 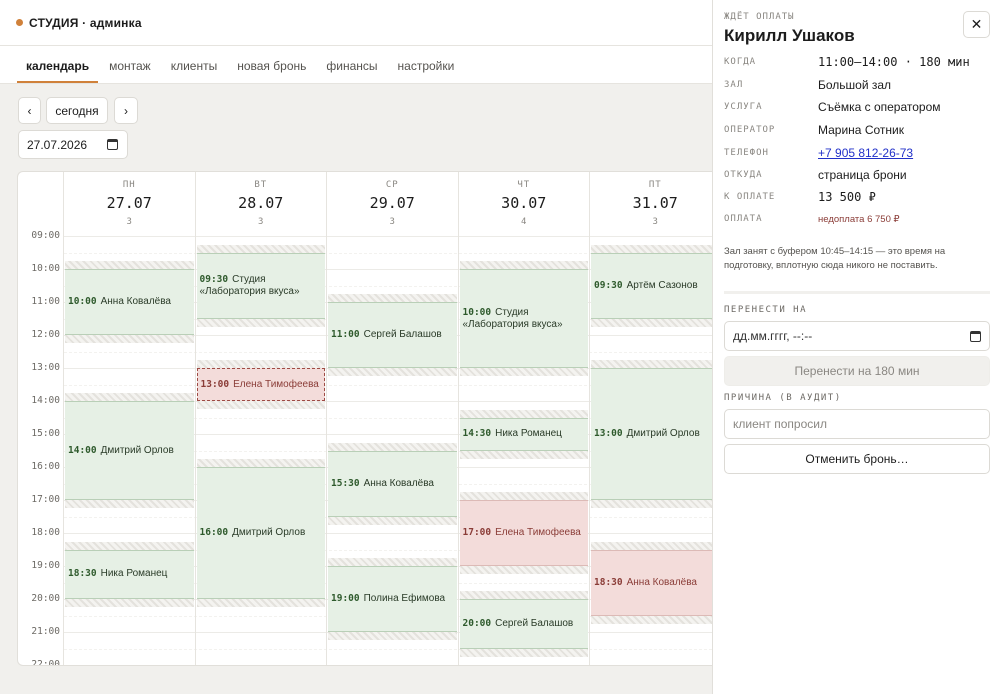 What do you see at coordinates (29, 110) in the screenshot?
I see `prev-week-button: ‹` at bounding box center [29, 110].